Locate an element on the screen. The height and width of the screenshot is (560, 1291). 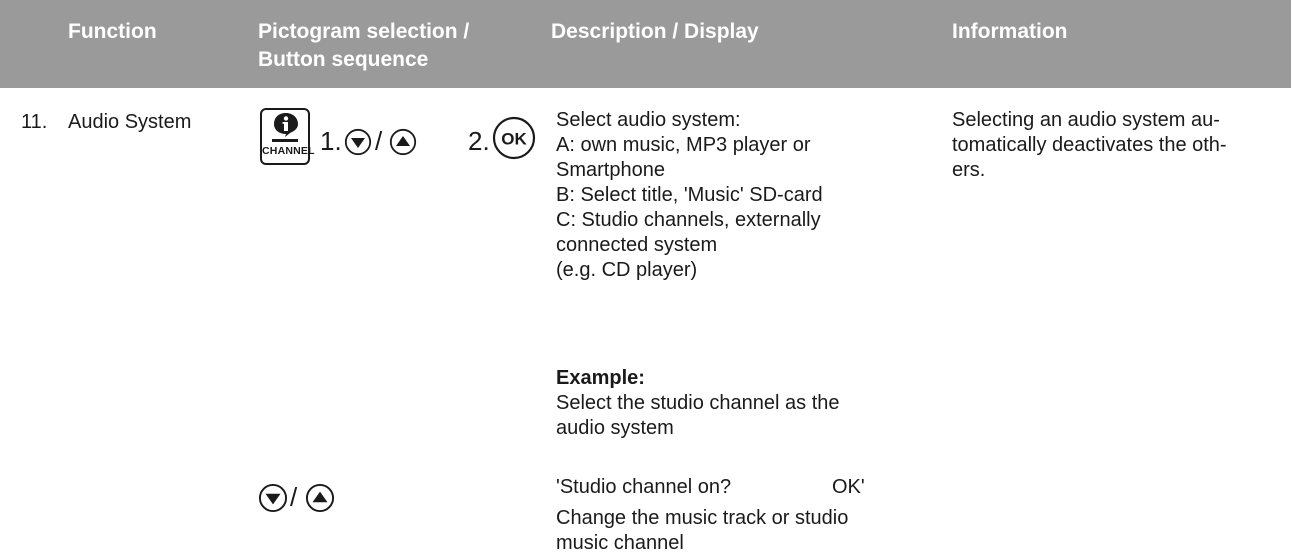
channel-button-icon: CHANNEL is located at coordinates (287, 136).